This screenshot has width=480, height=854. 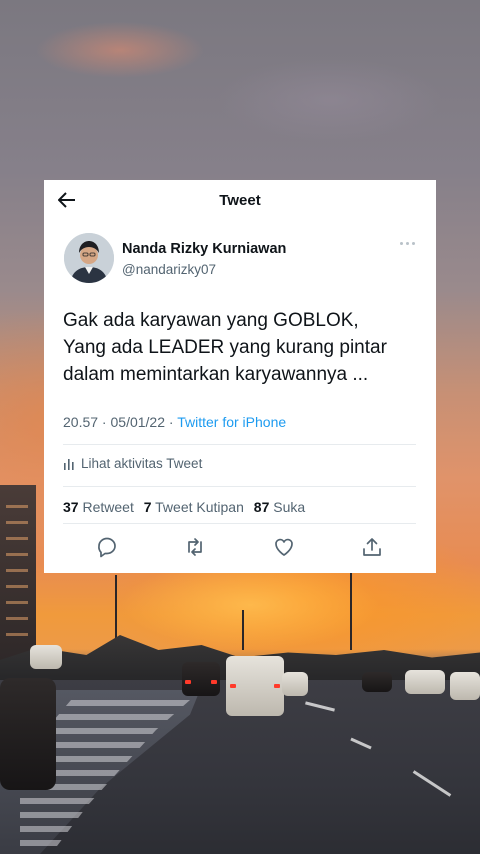 I want to click on tweet-date: 05/01/22, so click(x=138, y=422).